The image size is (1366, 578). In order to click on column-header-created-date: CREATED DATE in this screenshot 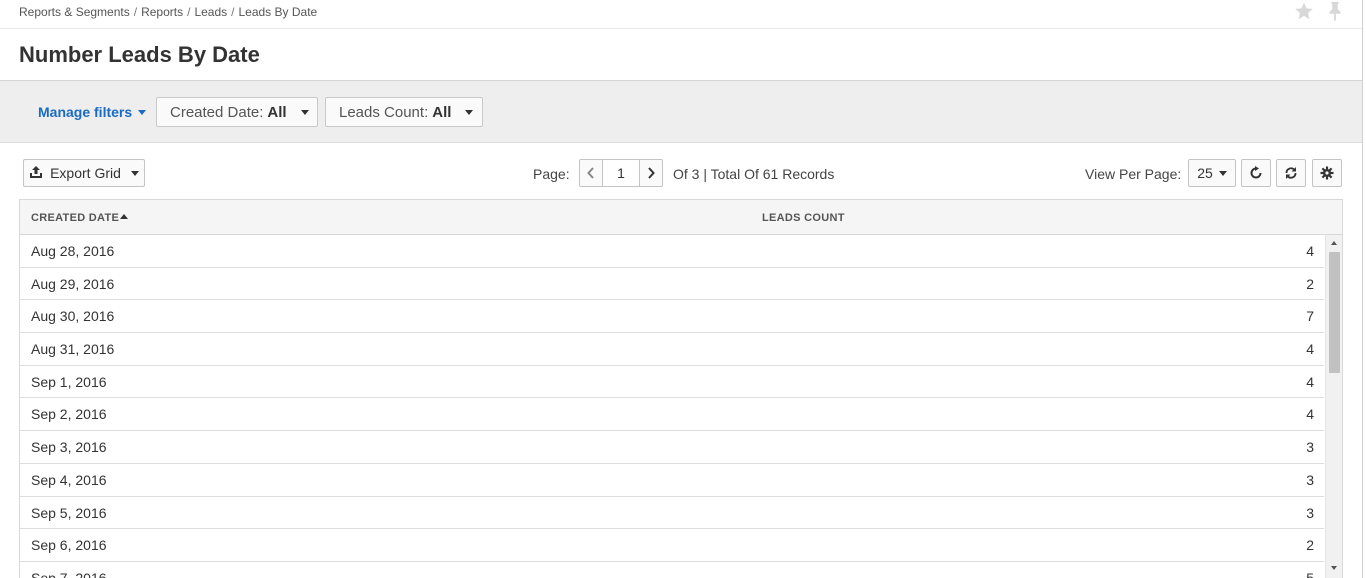, I will do `click(80, 218)`.